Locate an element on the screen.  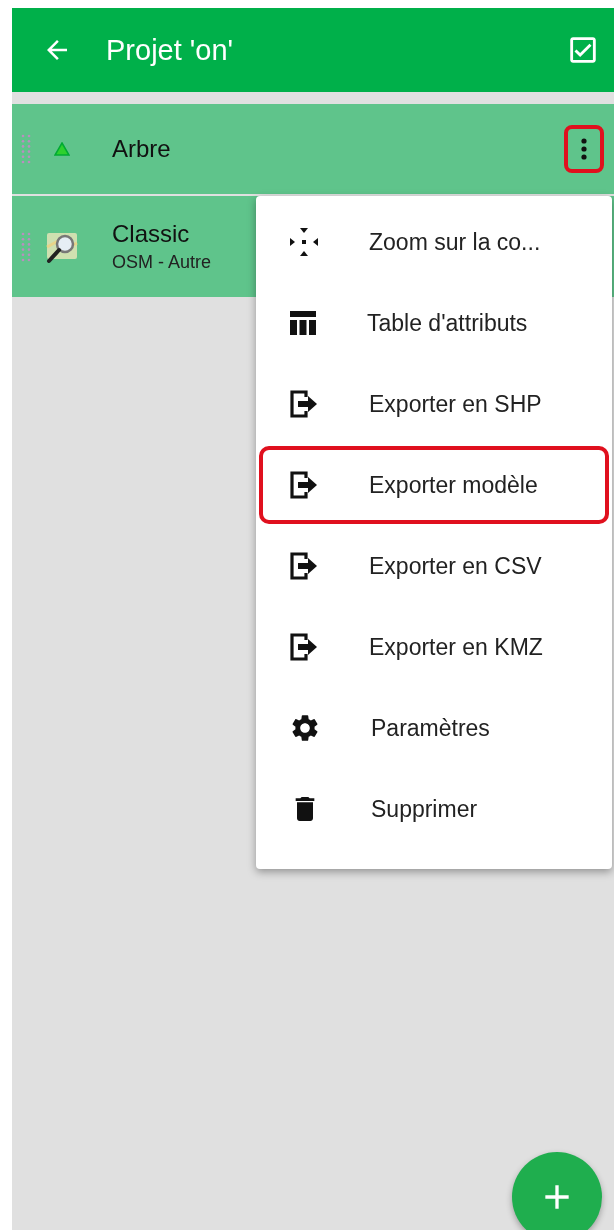
menu-item: Exporter en SHP is located at coordinates (434, 404).